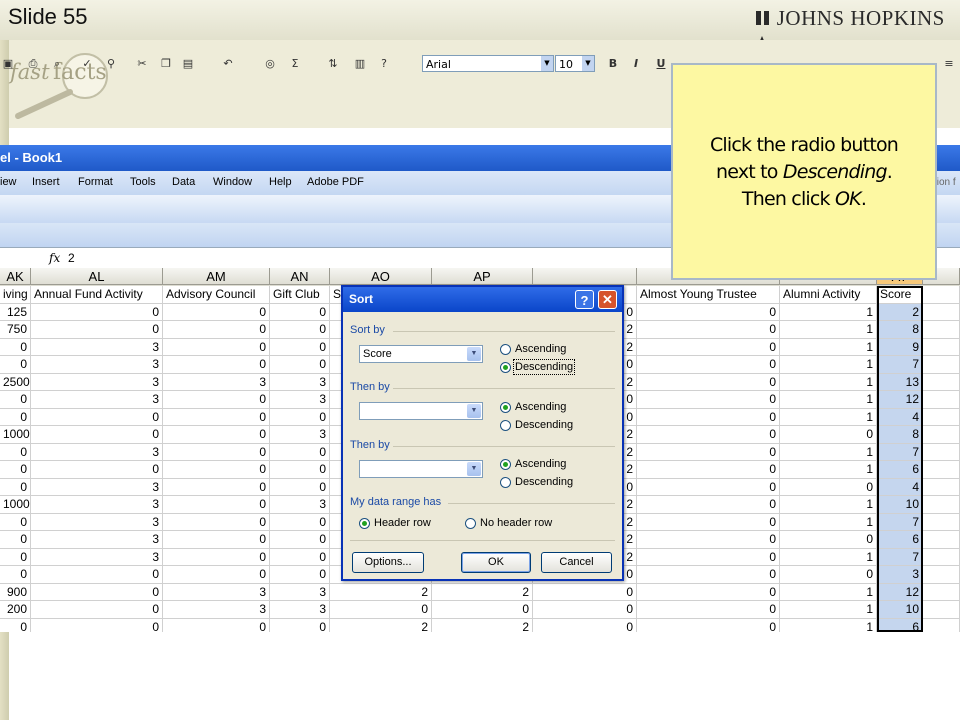 Image resolution: width=960 pixels, height=720 pixels. What do you see at coordinates (613, 64) in the screenshot?
I see `bold-button: B` at bounding box center [613, 64].